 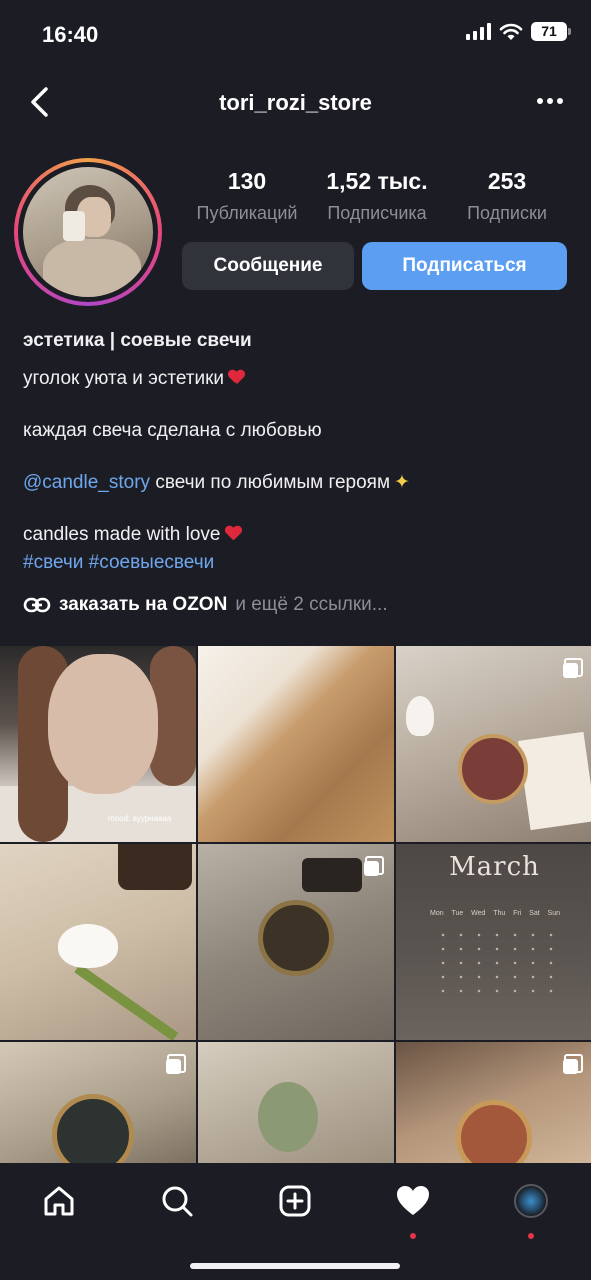 I want to click on page-title: tori_rozi_store, so click(x=295, y=102).